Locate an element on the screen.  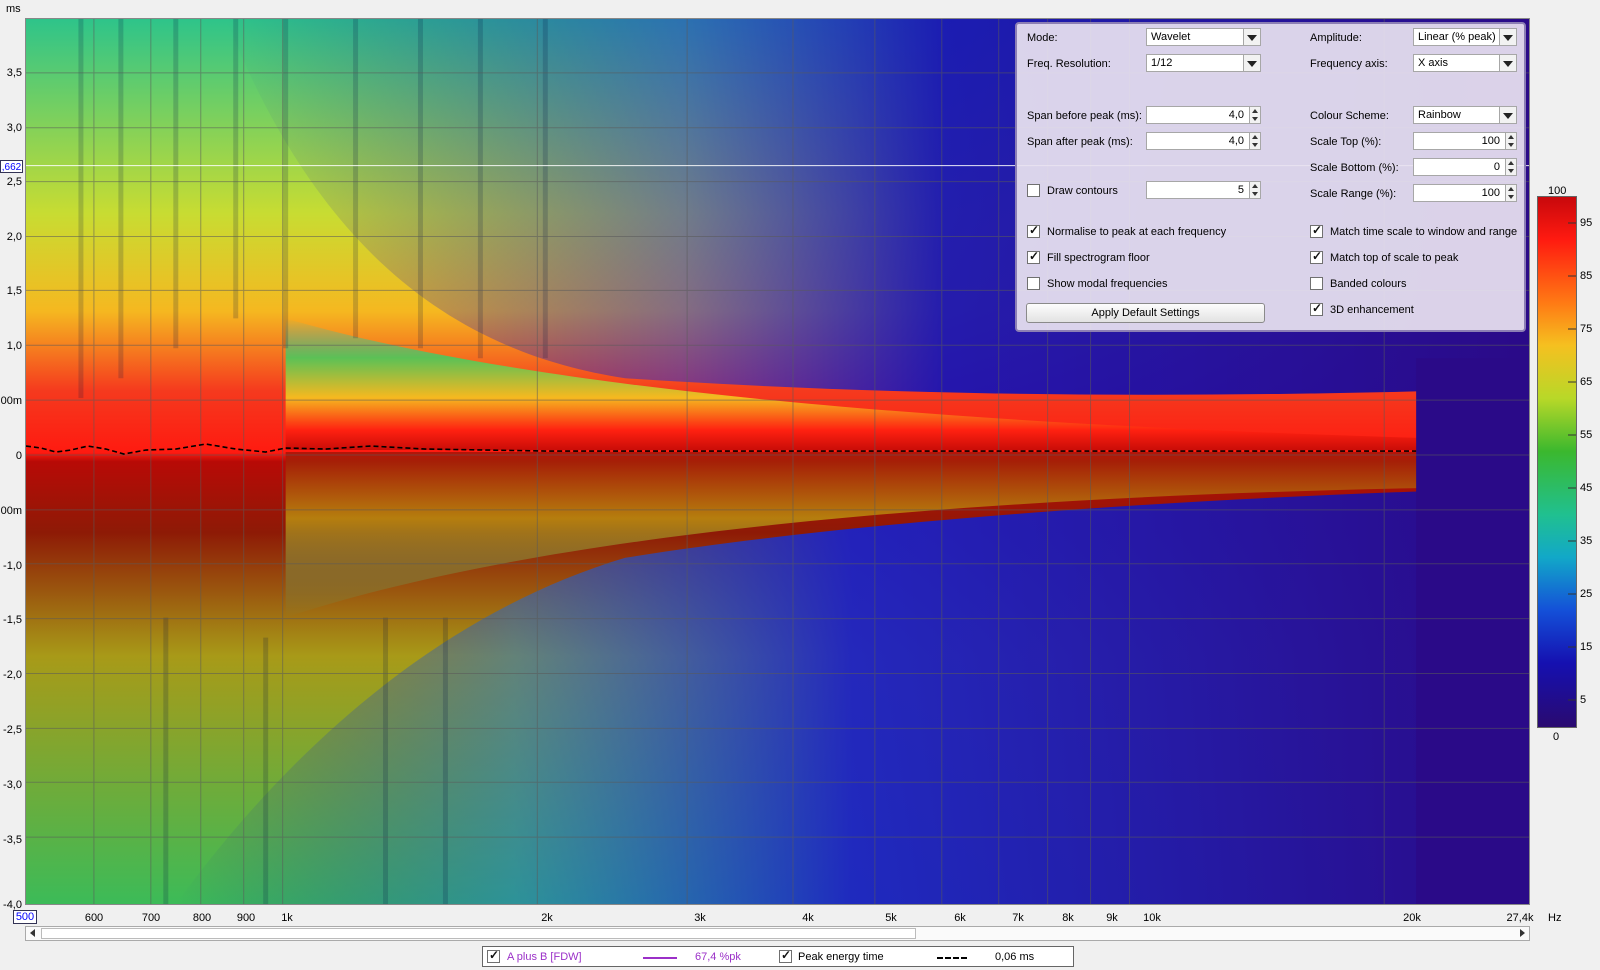
y-tick-label: 3,5 is located at coordinates (14, 73).